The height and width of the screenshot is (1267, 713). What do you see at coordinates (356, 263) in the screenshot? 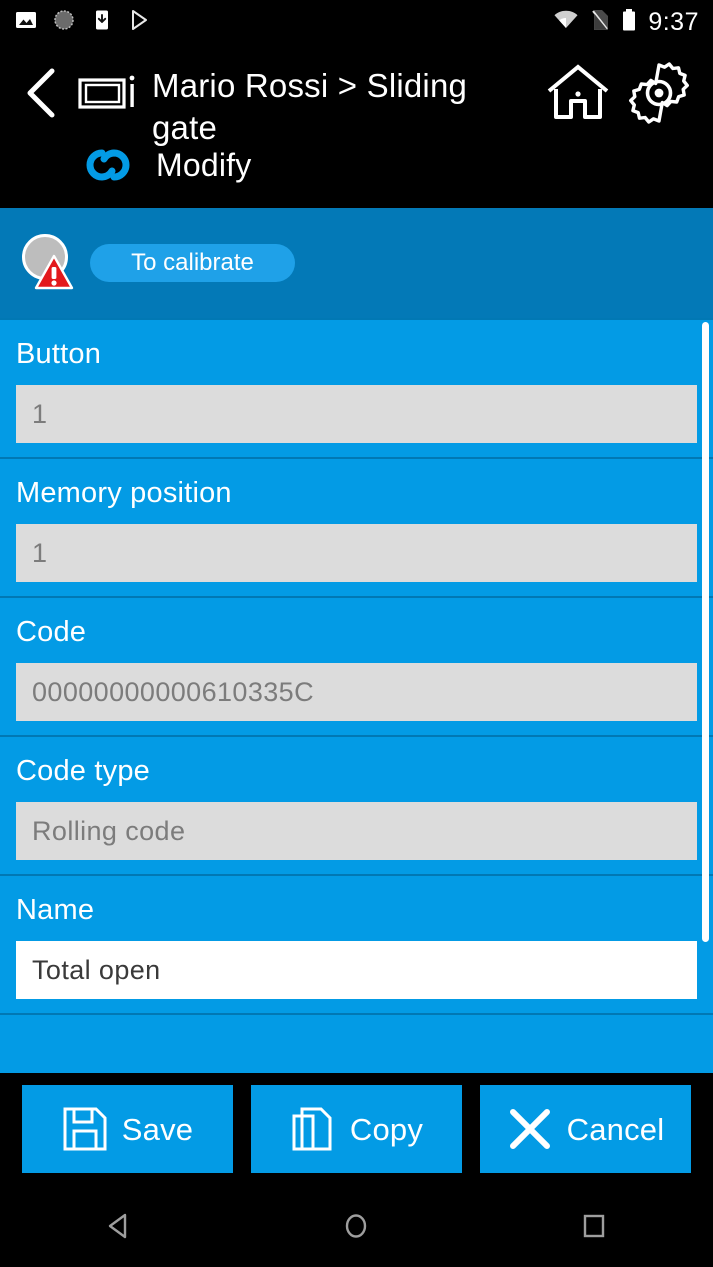
I see `calibration-status-band: To calibrate` at bounding box center [356, 263].